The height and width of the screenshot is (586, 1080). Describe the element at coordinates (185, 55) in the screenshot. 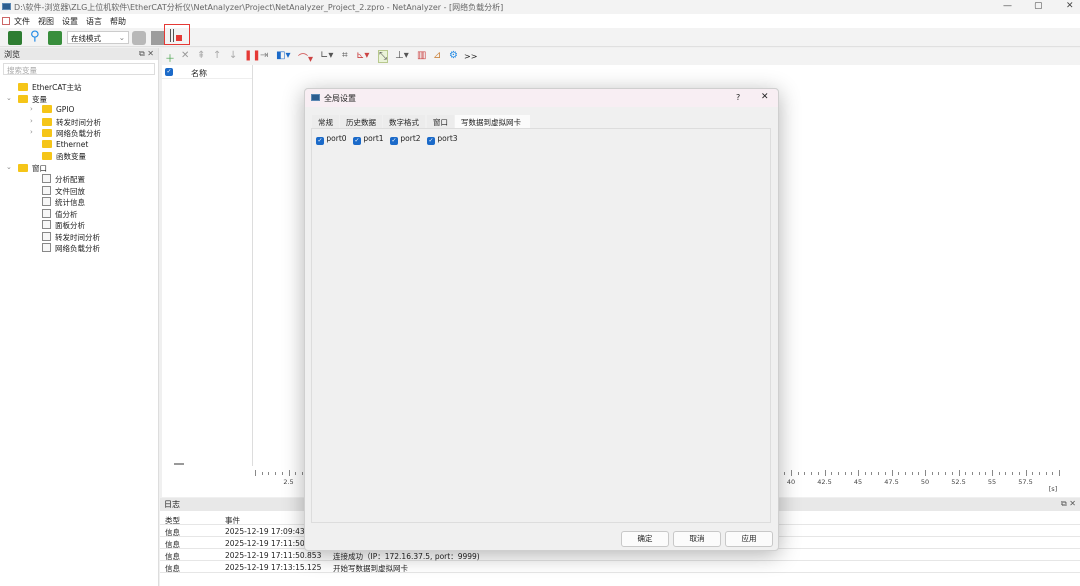

I see `delete-icon: ✕` at that location.